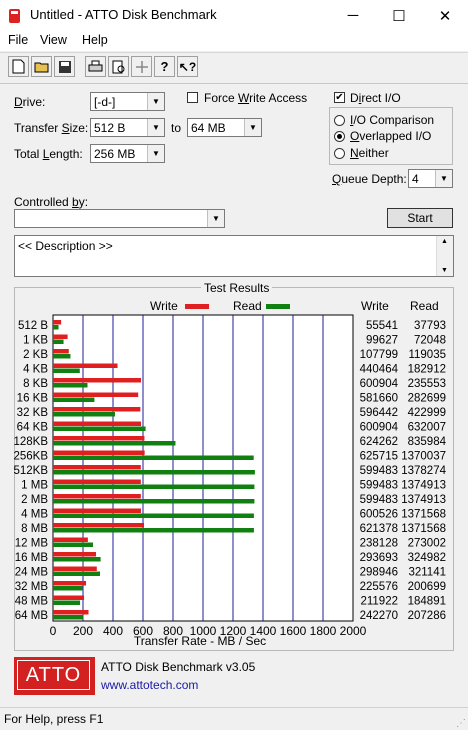  Describe the element at coordinates (427, 544) in the screenshot. I see `read-value: 273002` at that location.